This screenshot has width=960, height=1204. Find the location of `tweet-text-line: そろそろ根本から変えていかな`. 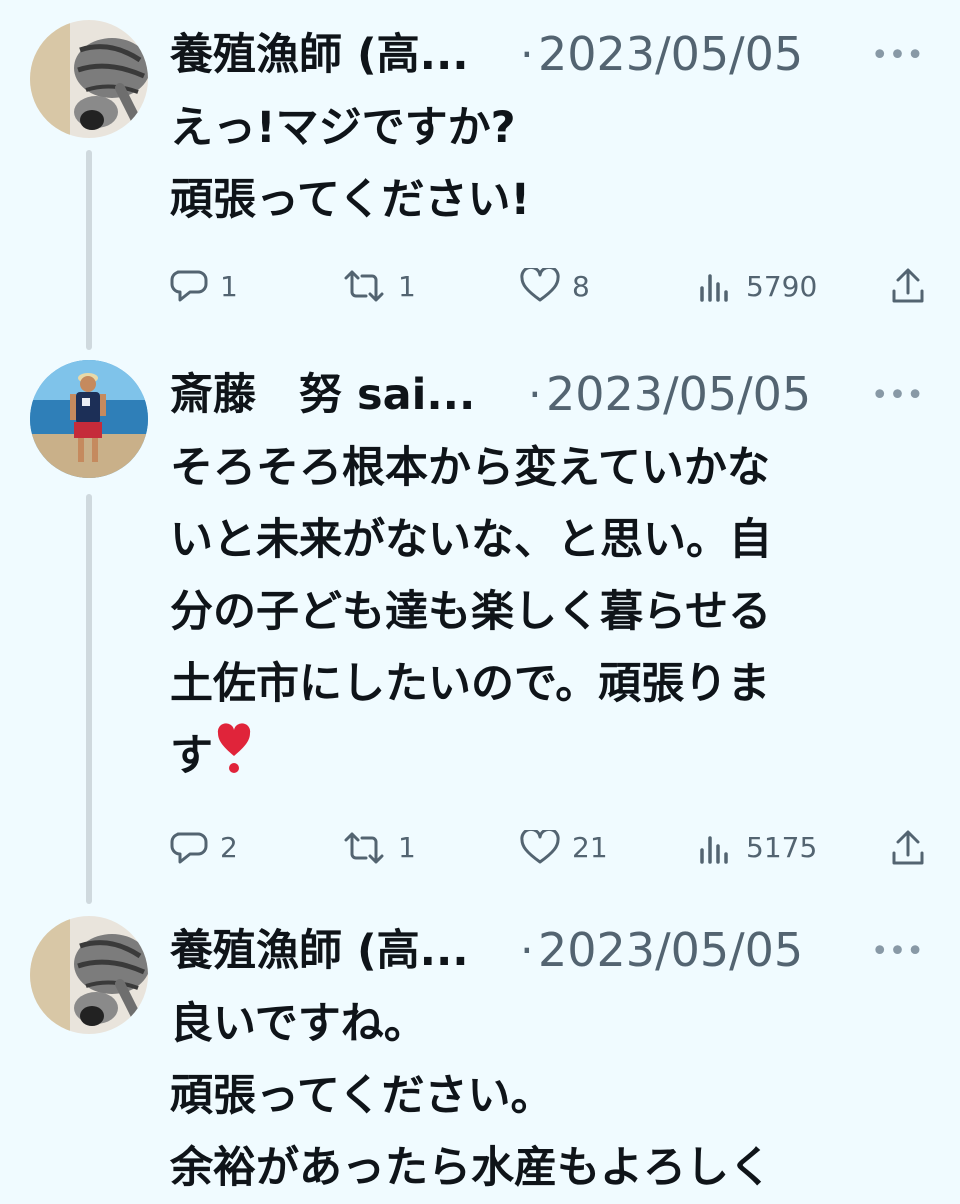

tweet-text-line: そろそろ根本から変えていかな is located at coordinates (470, 468).